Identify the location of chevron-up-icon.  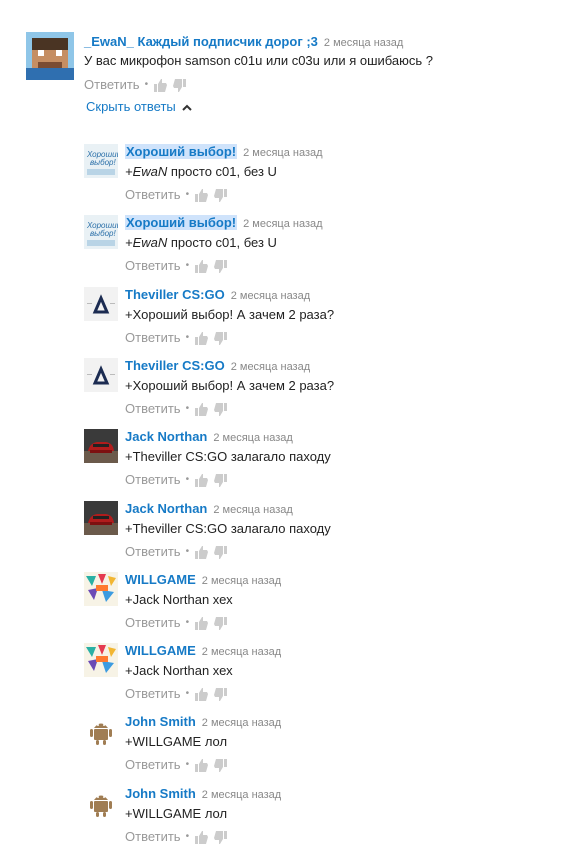
(187, 107).